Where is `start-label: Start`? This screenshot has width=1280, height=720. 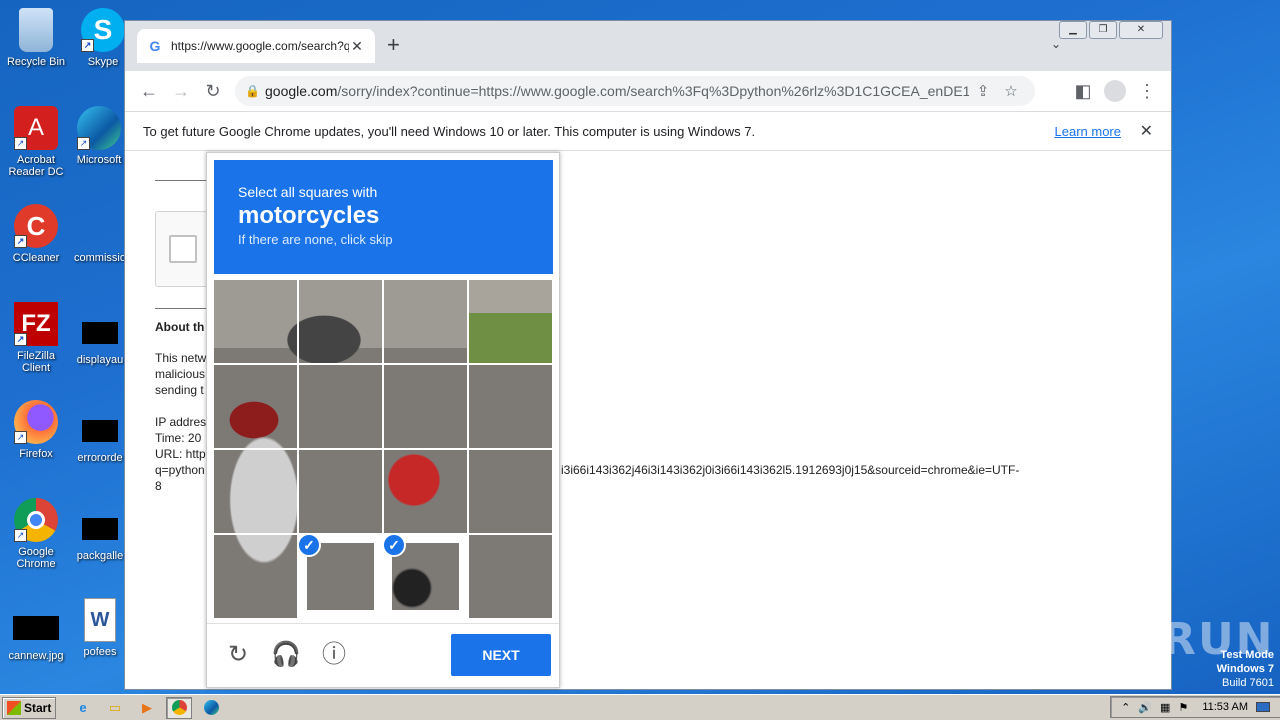 start-label: Start is located at coordinates (38, 707).